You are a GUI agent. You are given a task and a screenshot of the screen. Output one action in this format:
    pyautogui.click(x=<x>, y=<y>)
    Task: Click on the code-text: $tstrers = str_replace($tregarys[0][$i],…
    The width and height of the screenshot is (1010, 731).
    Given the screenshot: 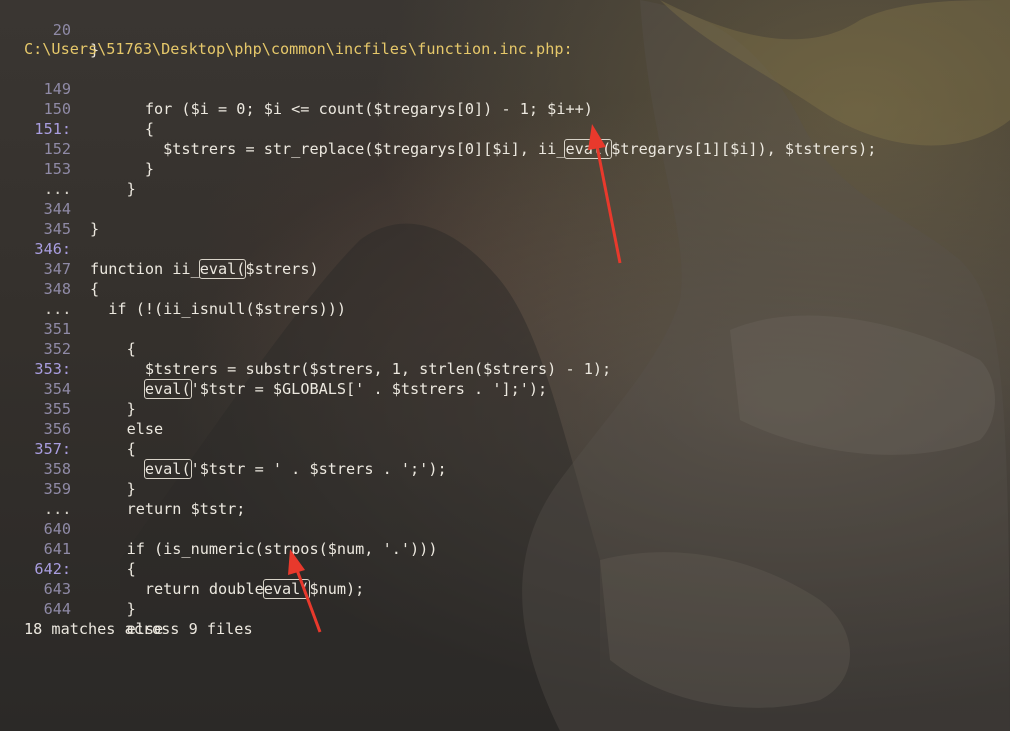 What is the action you would take?
    pyautogui.click(x=483, y=149)
    